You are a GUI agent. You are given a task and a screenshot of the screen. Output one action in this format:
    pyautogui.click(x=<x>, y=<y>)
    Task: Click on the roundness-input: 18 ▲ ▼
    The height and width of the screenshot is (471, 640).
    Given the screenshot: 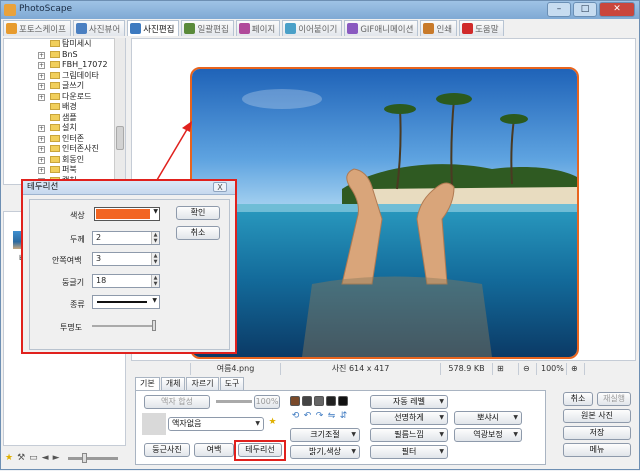 What is the action you would take?
    pyautogui.click(x=126, y=281)
    